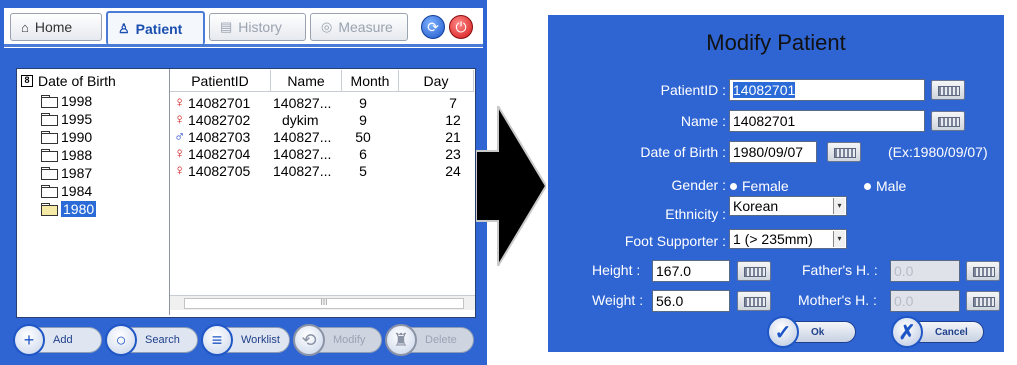 This screenshot has height=365, width=1017. Describe the element at coordinates (453, 154) in the screenshot. I see `day-cell: 23` at that location.